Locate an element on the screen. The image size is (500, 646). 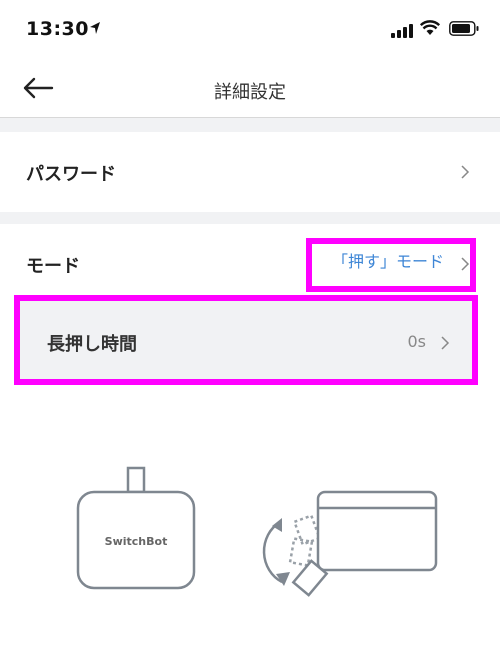
back-arrow-icon is located at coordinates (38, 88).